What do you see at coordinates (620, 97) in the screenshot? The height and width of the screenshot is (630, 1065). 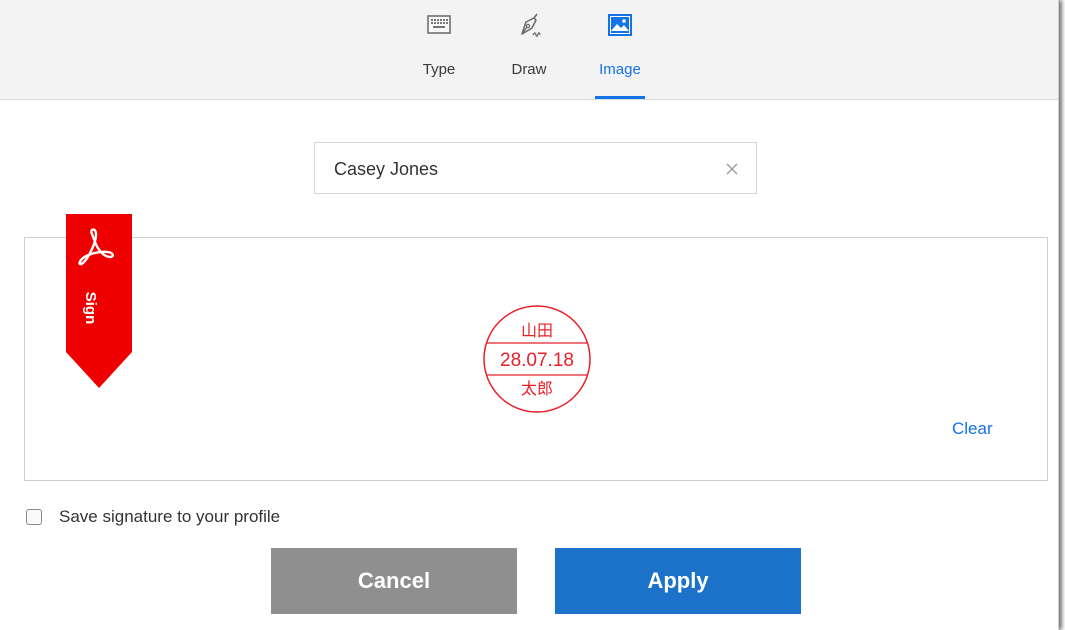 I see `active-tab-indicator` at bounding box center [620, 97].